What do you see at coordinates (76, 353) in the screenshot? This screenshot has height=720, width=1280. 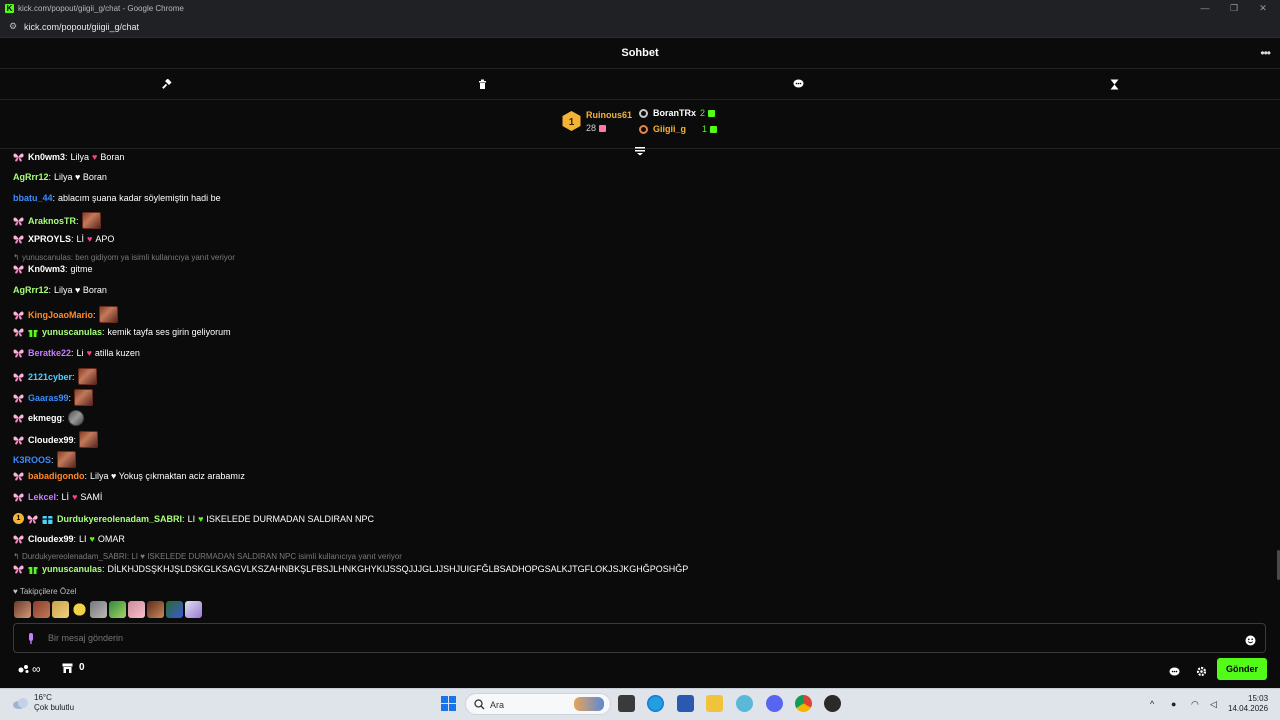 I see `chat-message: Beratke22: Li ♥ atilla kuzen` at bounding box center [76, 353].